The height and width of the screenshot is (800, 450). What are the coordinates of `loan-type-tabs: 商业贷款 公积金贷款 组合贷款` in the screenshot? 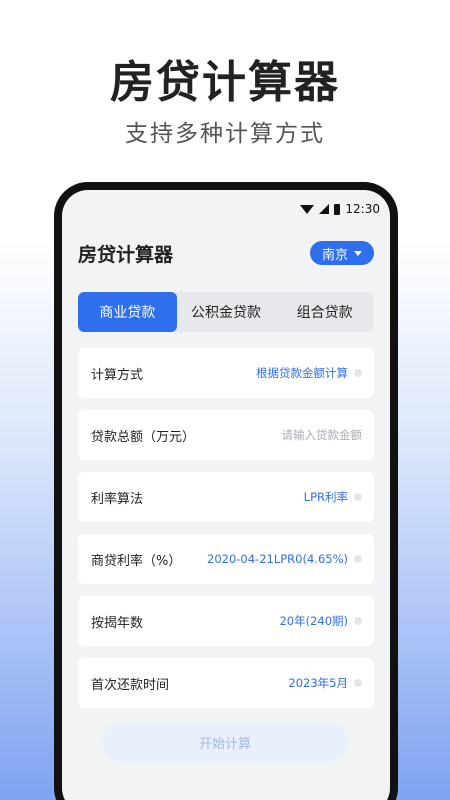 It's located at (226, 312).